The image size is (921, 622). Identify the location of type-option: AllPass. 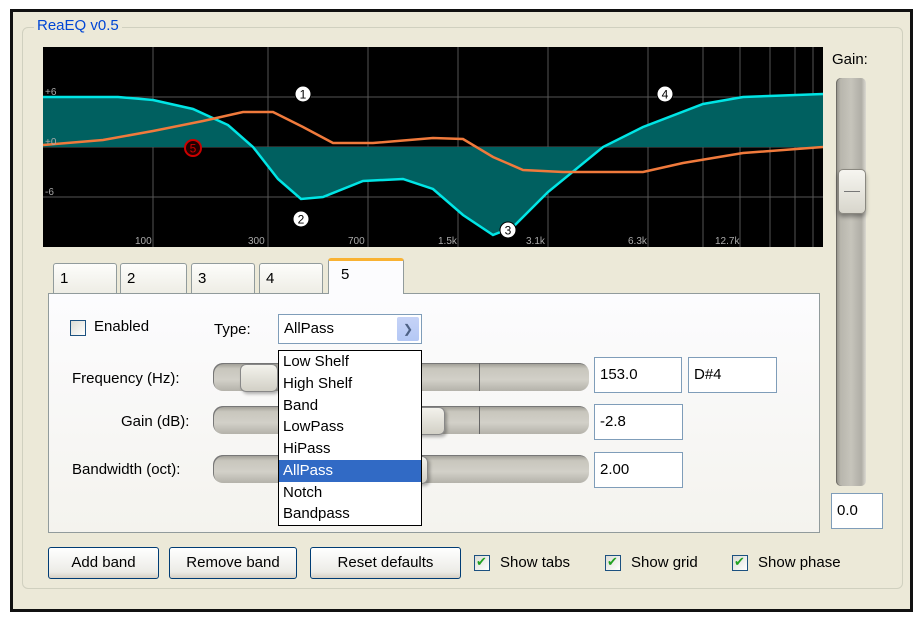
(350, 470).